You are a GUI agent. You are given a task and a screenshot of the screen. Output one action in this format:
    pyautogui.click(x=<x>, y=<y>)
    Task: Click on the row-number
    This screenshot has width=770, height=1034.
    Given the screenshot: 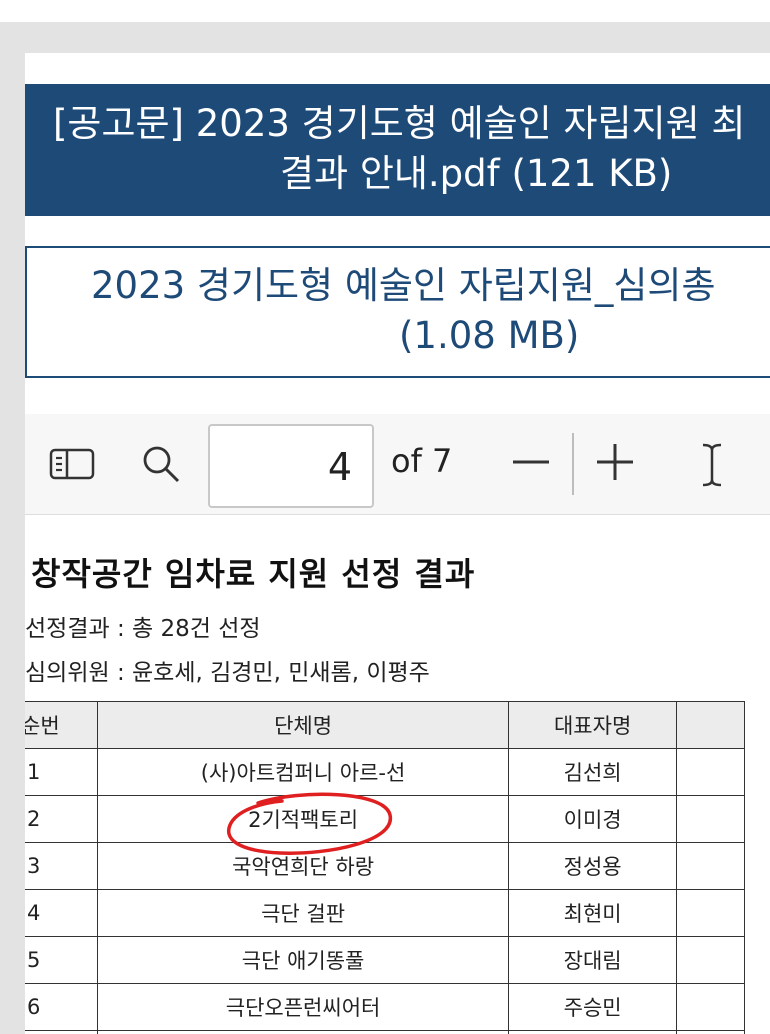 What is the action you would take?
    pyautogui.click(x=62, y=1032)
    